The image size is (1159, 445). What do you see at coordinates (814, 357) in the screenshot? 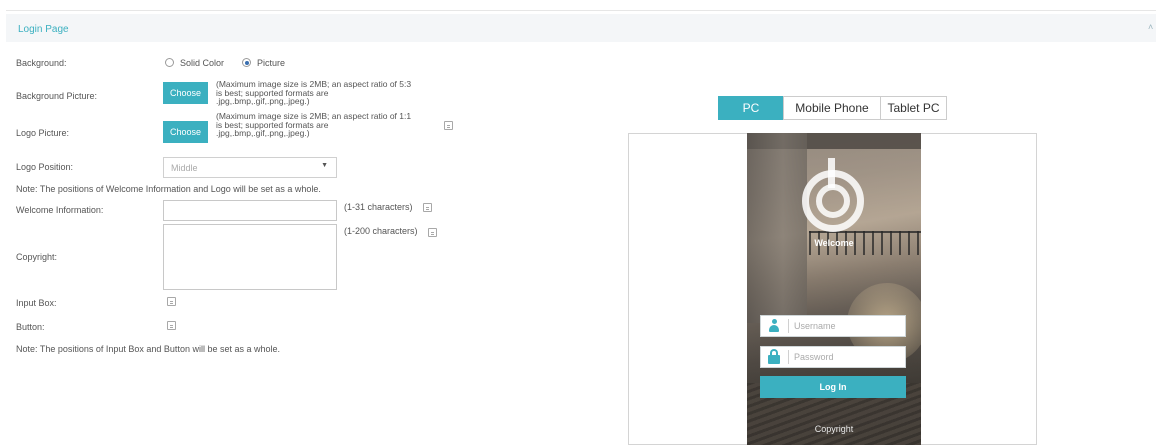
I see `password-placeholder: Password` at bounding box center [814, 357].